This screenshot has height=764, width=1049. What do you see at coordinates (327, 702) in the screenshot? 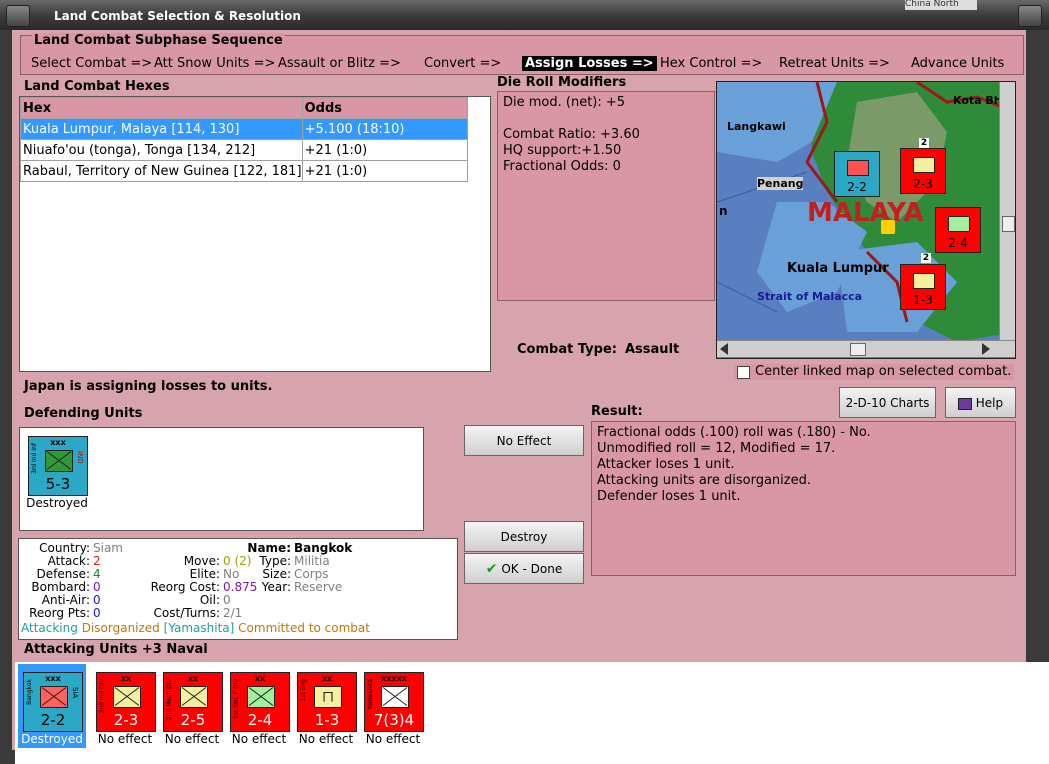
I see `attacking-unit-counter: xx 1st Eng ㄇ 1-3` at bounding box center [327, 702].